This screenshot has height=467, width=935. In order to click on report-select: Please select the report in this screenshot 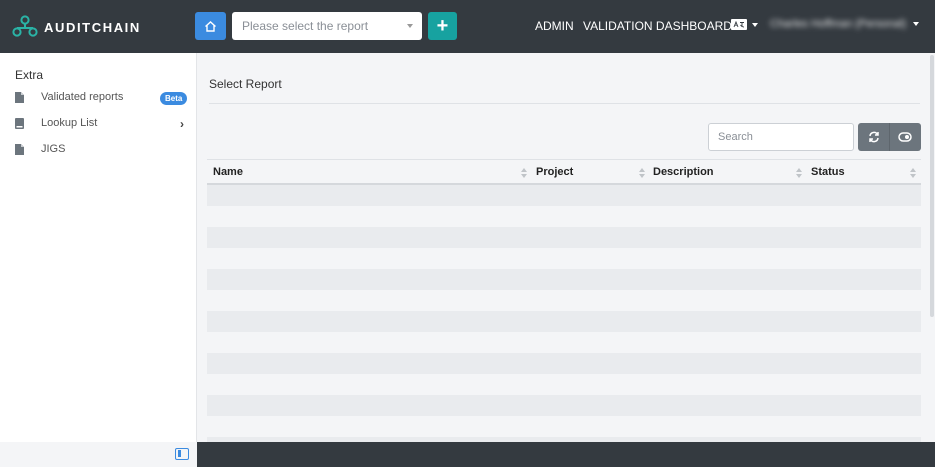, I will do `click(327, 26)`.